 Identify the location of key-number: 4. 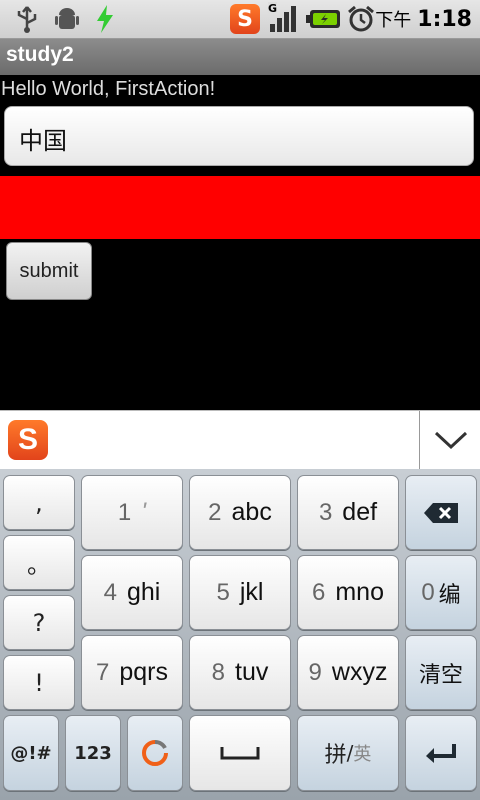
(110, 592).